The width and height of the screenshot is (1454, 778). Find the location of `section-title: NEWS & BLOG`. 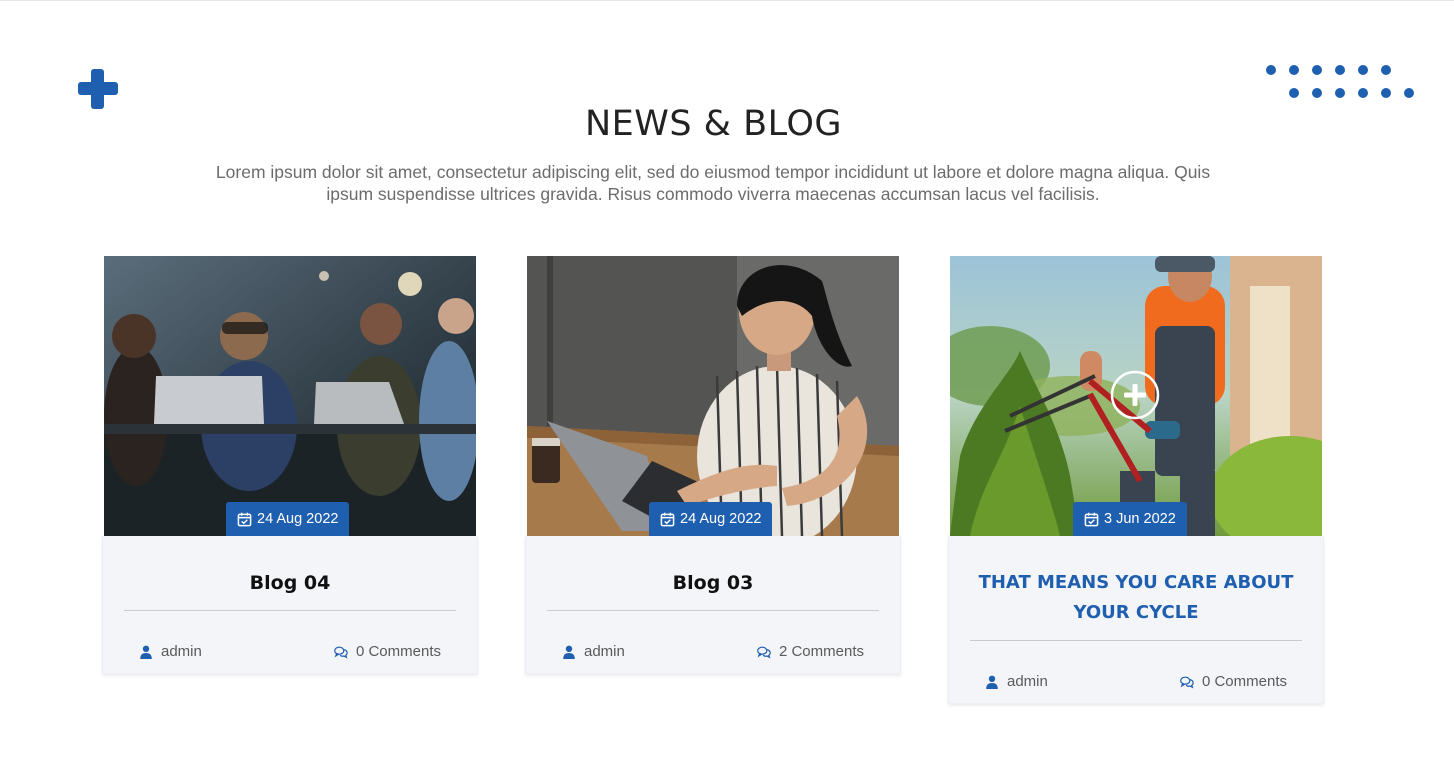

section-title: NEWS & BLOG is located at coordinates (713, 124).